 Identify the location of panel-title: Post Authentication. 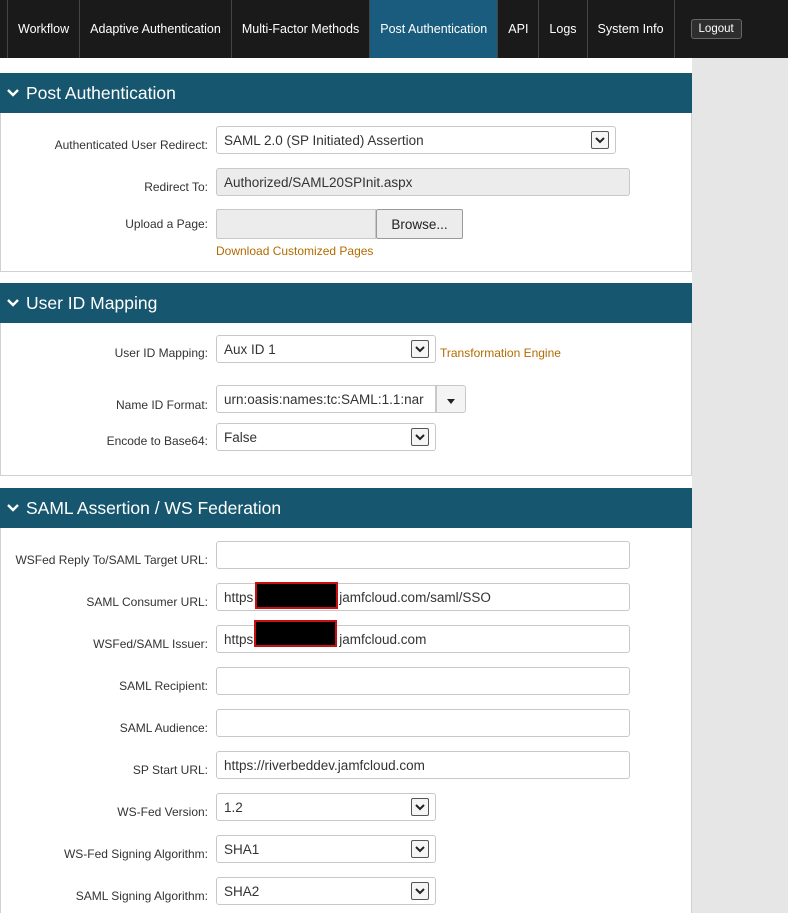
(101, 92).